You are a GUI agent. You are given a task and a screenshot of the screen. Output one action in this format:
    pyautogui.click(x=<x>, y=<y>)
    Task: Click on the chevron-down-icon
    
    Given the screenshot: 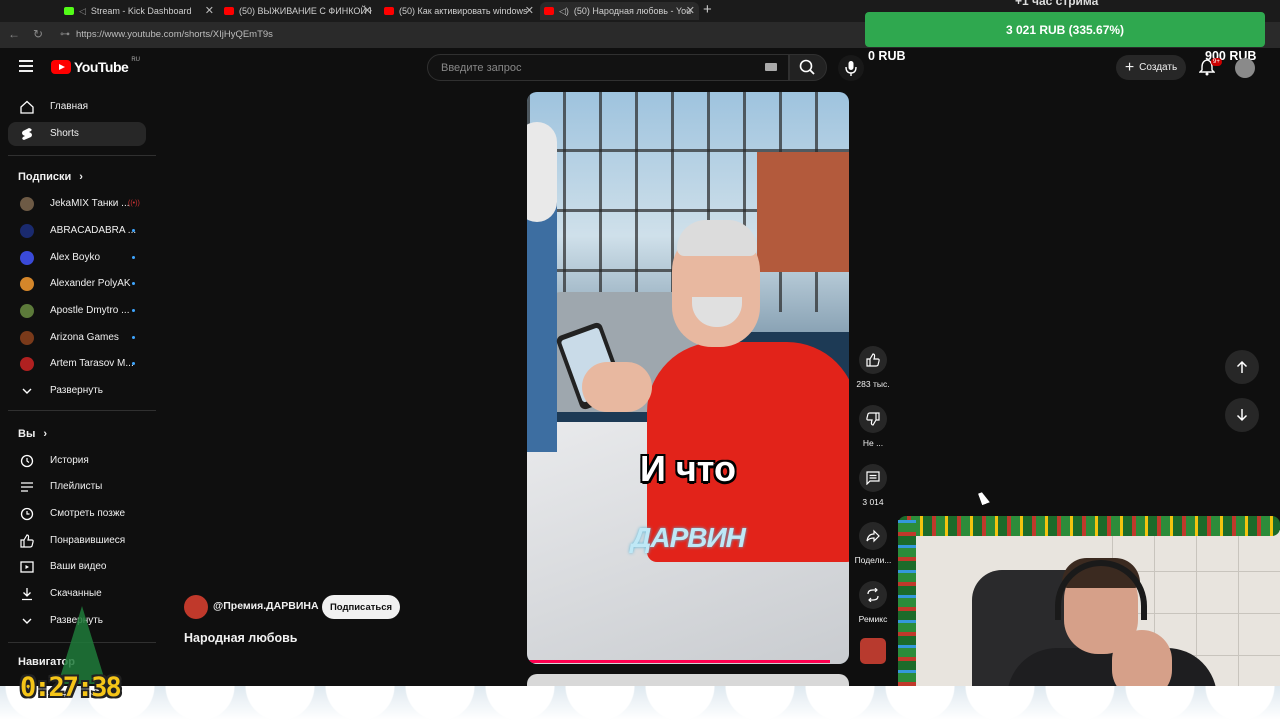 What is the action you would take?
    pyautogui.click(x=27, y=391)
    